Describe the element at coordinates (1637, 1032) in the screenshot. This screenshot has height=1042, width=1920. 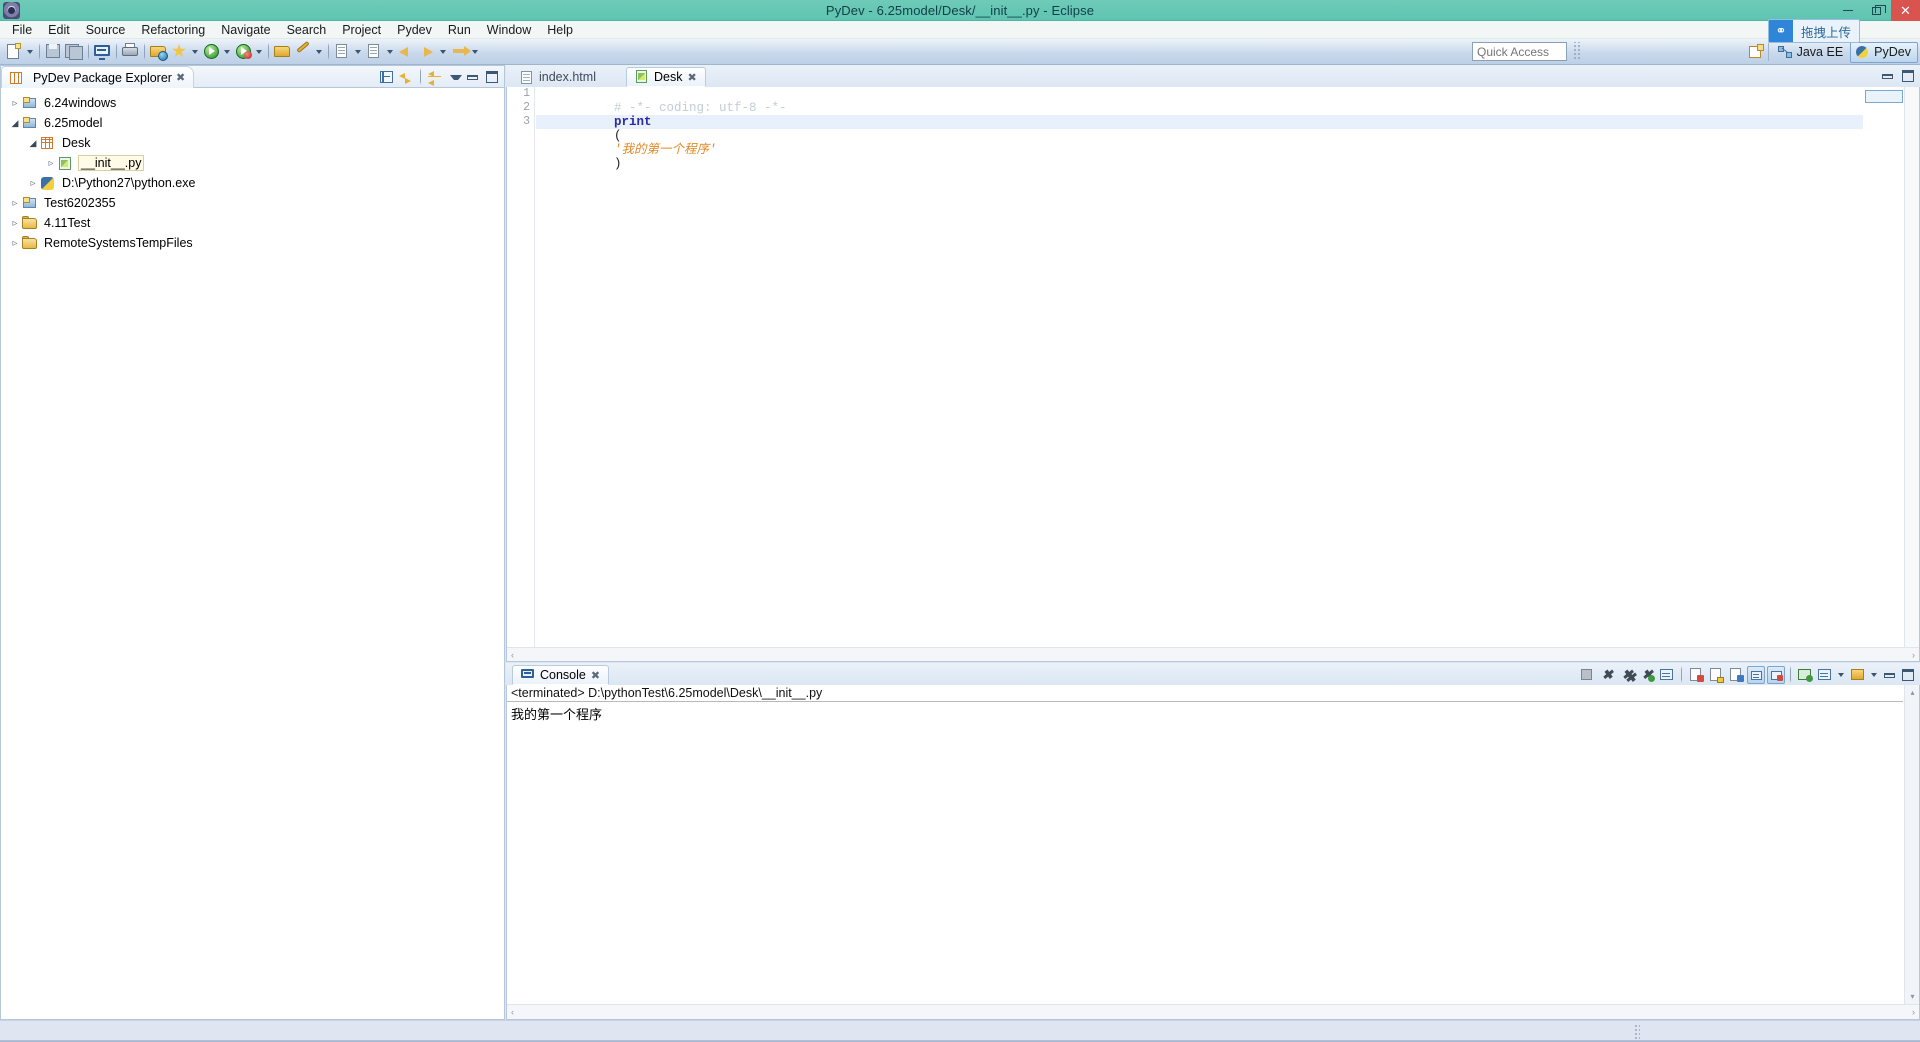
I see `resize-handle-icon` at that location.